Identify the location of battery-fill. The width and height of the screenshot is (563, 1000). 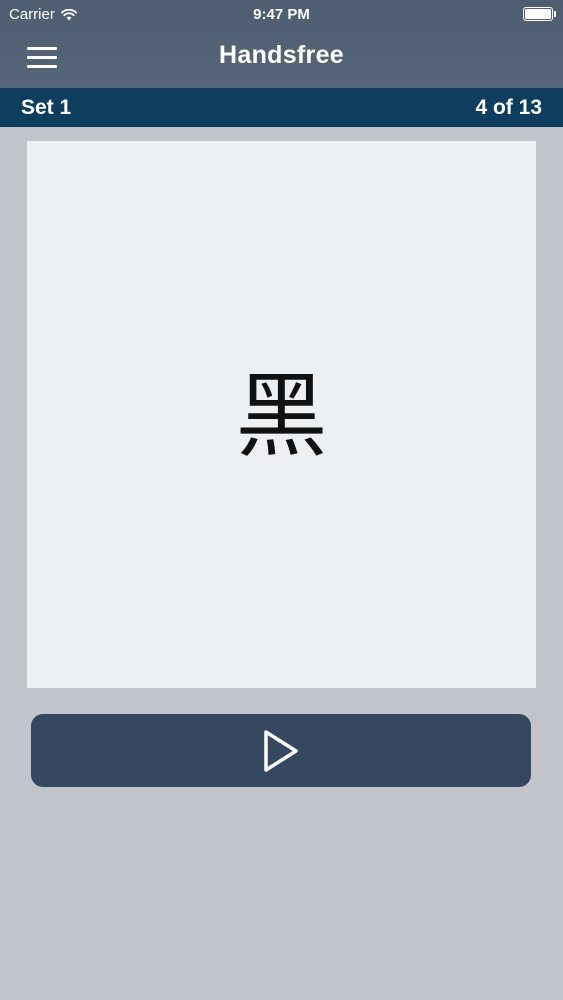
(538, 14).